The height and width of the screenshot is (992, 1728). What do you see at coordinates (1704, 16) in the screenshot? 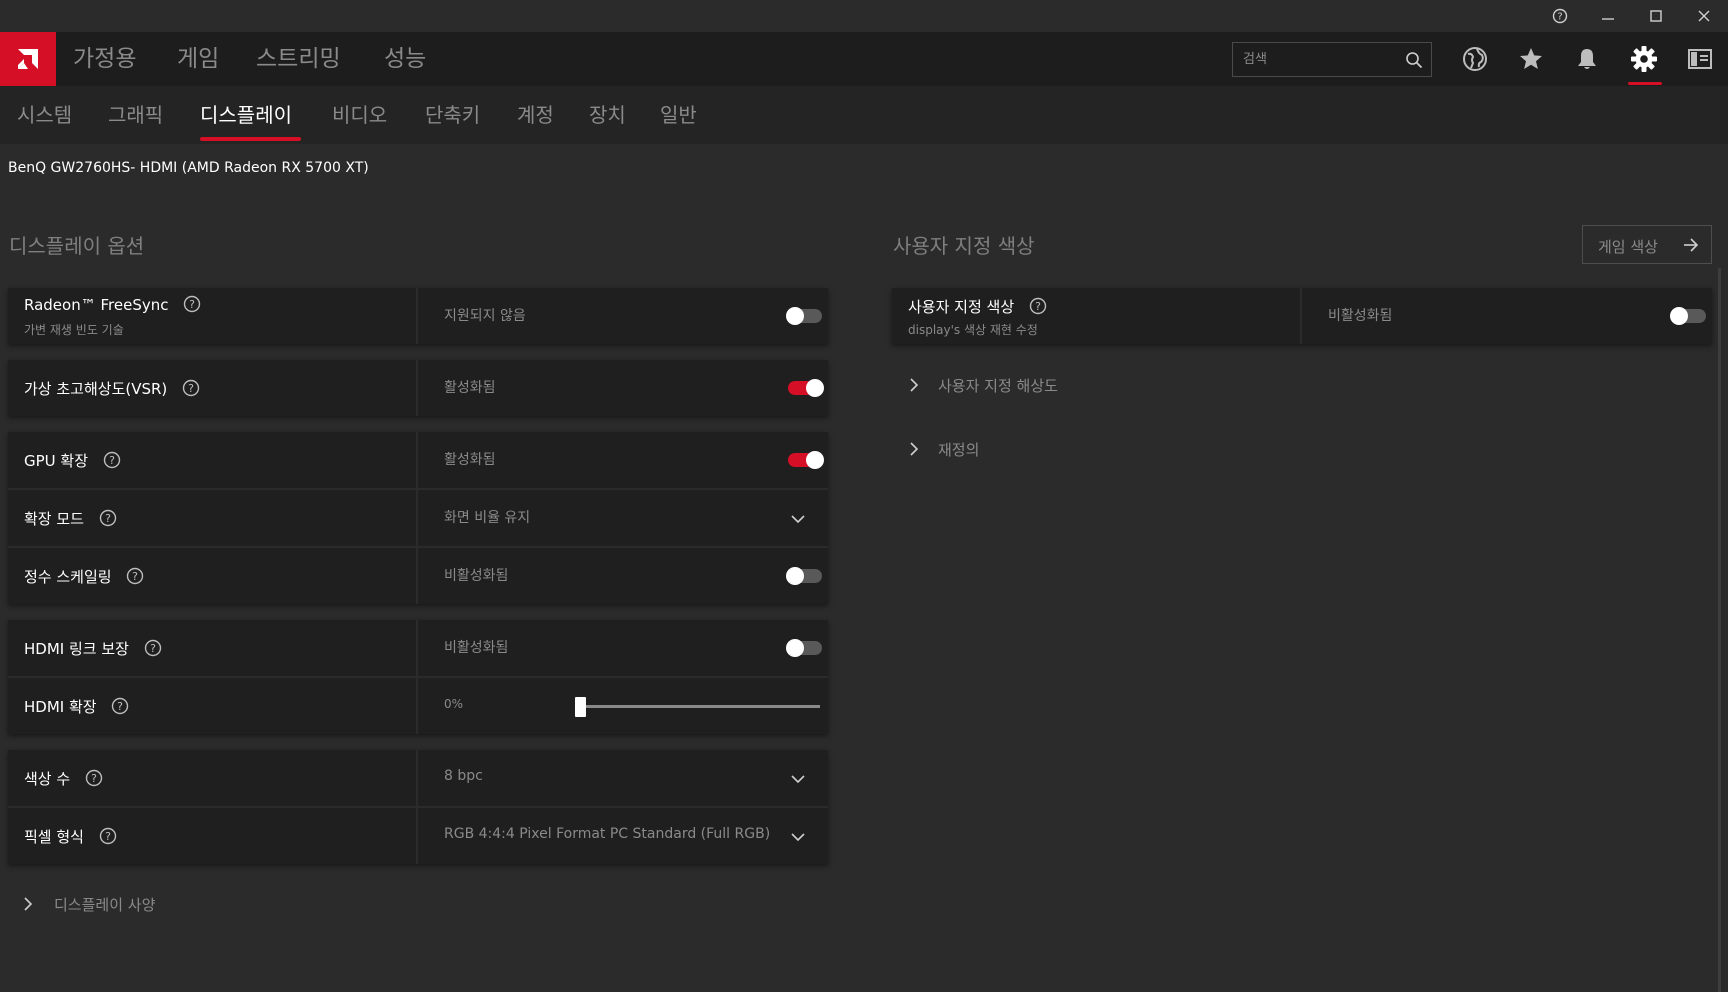
I see `close-icon` at bounding box center [1704, 16].